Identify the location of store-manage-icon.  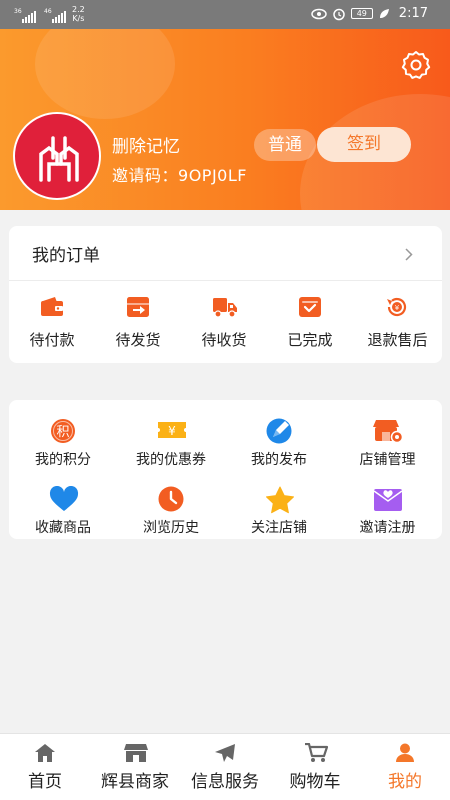
(388, 432).